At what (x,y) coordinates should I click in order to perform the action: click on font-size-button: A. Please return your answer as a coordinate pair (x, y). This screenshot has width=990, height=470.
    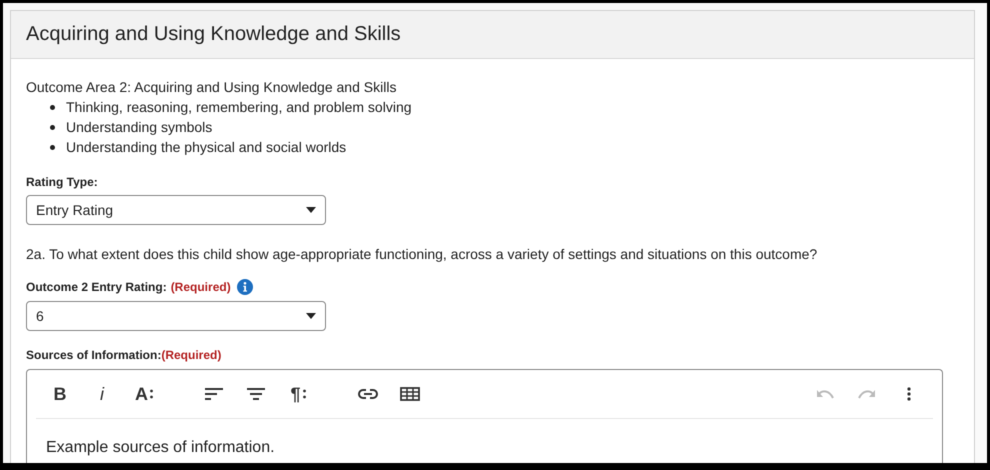
    Looking at the image, I should click on (144, 394).